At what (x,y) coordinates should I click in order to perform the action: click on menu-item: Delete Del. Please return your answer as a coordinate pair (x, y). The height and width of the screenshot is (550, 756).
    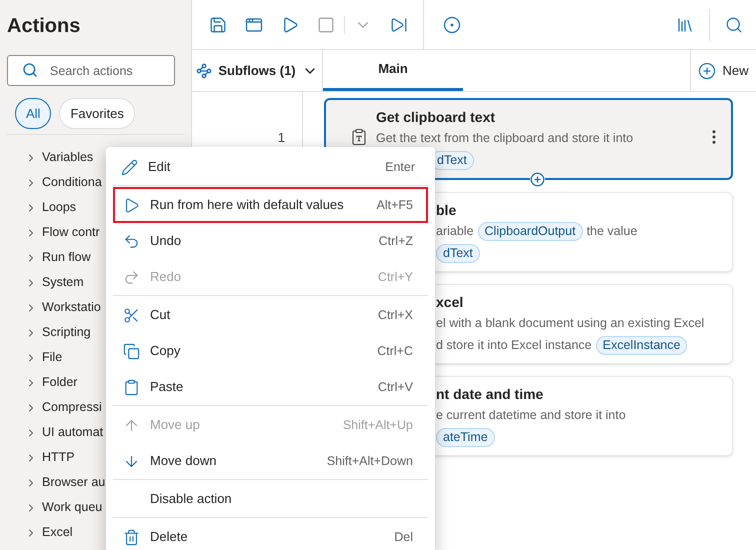
    Looking at the image, I should click on (270, 534).